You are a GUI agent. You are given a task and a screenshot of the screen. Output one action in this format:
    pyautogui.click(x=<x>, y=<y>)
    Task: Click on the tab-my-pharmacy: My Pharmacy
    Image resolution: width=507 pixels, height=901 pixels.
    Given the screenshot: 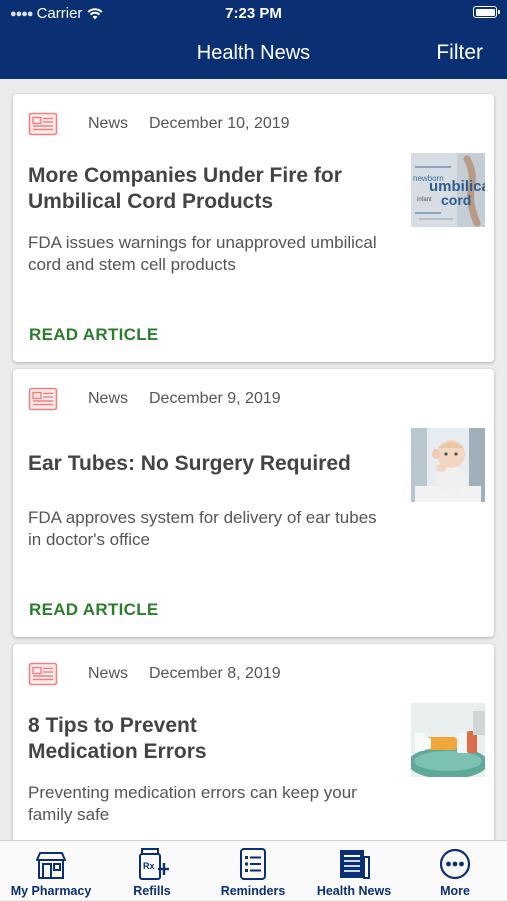 What is the action you would take?
    pyautogui.click(x=51, y=871)
    